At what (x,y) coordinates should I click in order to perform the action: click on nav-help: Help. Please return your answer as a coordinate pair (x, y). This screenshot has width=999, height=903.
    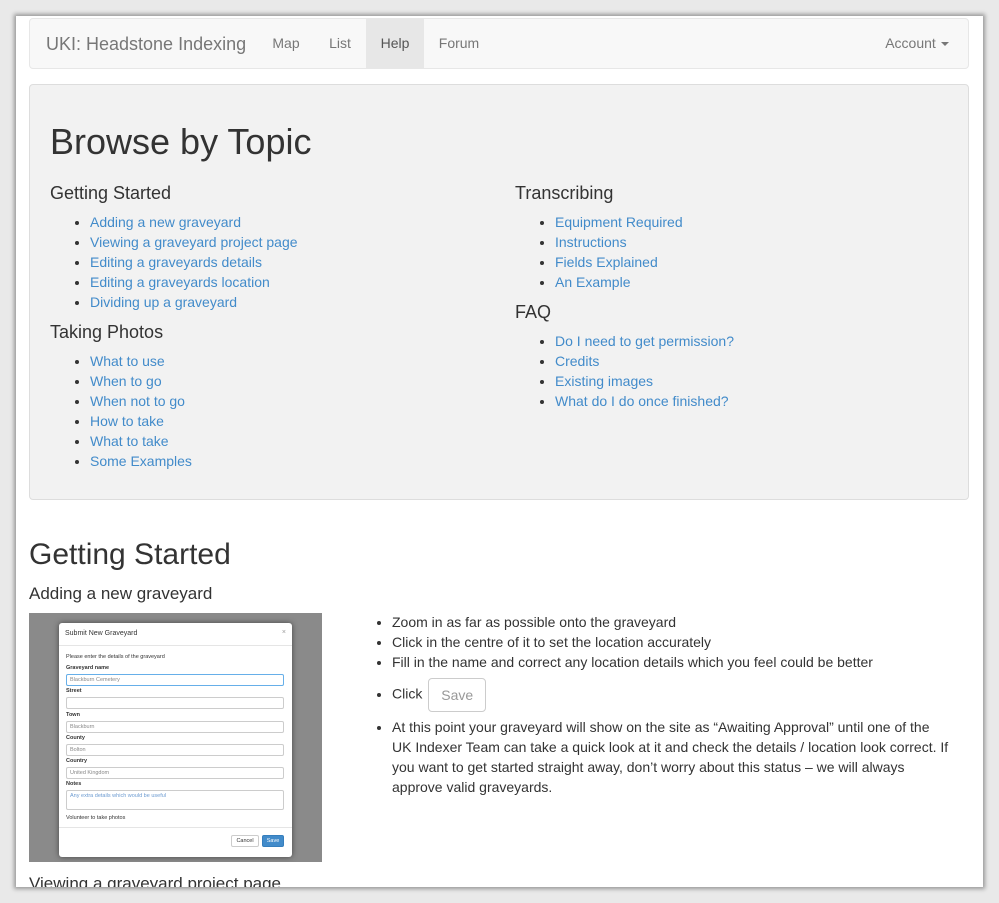
    Looking at the image, I should click on (395, 43).